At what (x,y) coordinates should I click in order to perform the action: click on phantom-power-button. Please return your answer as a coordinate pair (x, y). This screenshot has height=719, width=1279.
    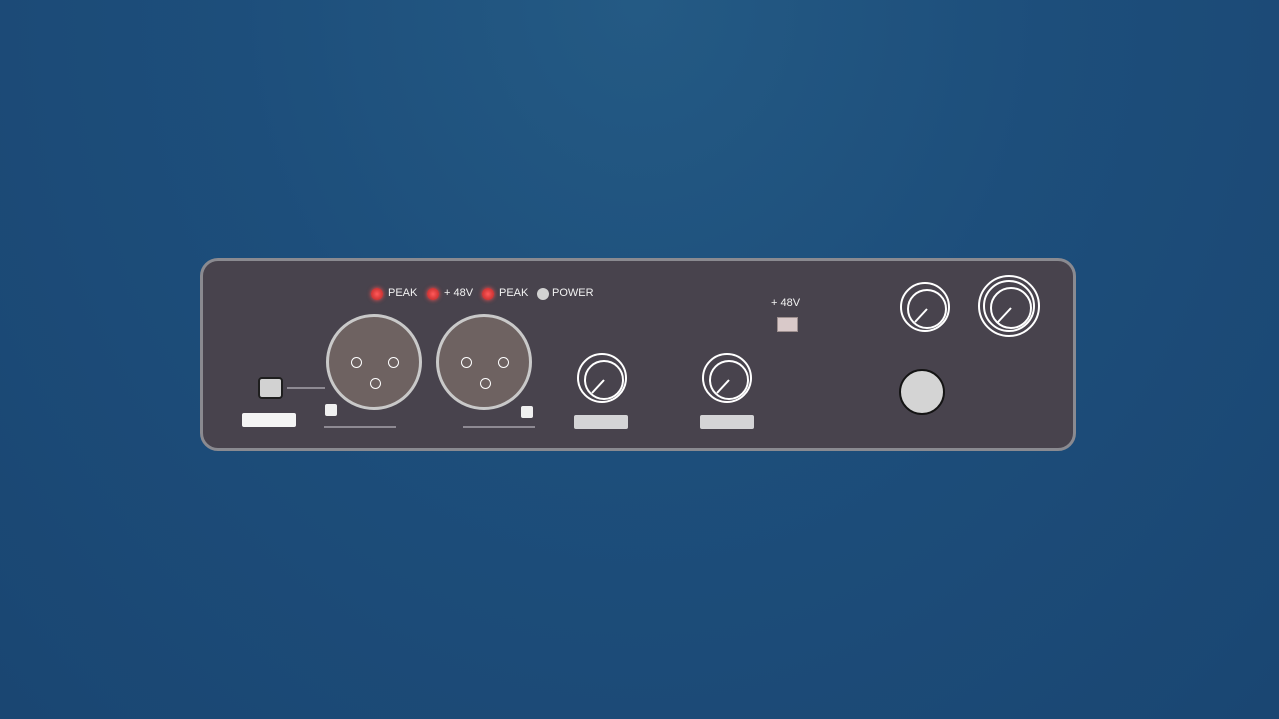
    Looking at the image, I should click on (787, 324).